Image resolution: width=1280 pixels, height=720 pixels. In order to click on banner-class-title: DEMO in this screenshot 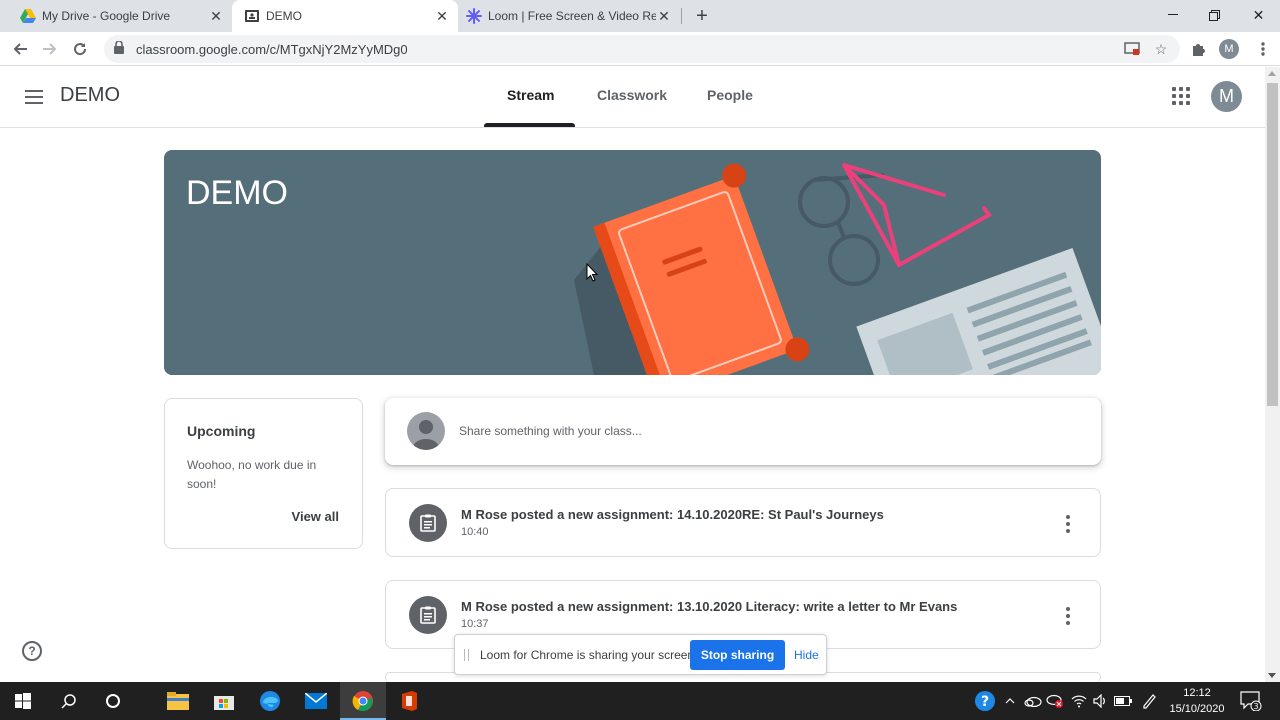, I will do `click(237, 193)`.